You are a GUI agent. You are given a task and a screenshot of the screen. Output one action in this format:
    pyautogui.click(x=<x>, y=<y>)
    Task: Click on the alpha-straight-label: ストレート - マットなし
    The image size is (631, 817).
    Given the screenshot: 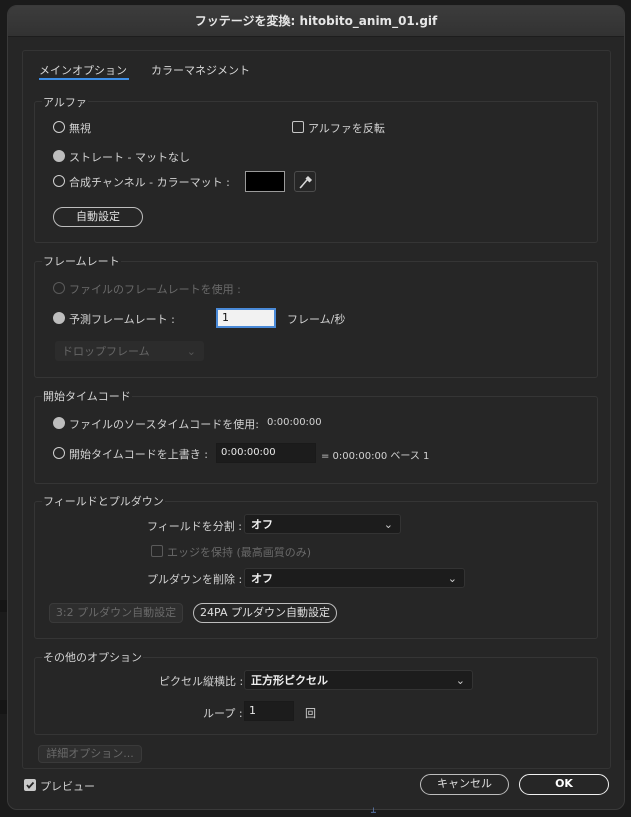 What is the action you would take?
    pyautogui.click(x=129, y=157)
    